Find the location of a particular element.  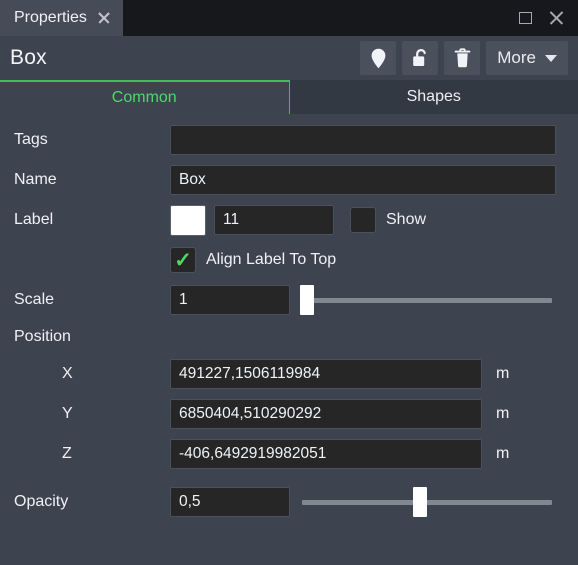

opacity-slider-track is located at coordinates (427, 502).